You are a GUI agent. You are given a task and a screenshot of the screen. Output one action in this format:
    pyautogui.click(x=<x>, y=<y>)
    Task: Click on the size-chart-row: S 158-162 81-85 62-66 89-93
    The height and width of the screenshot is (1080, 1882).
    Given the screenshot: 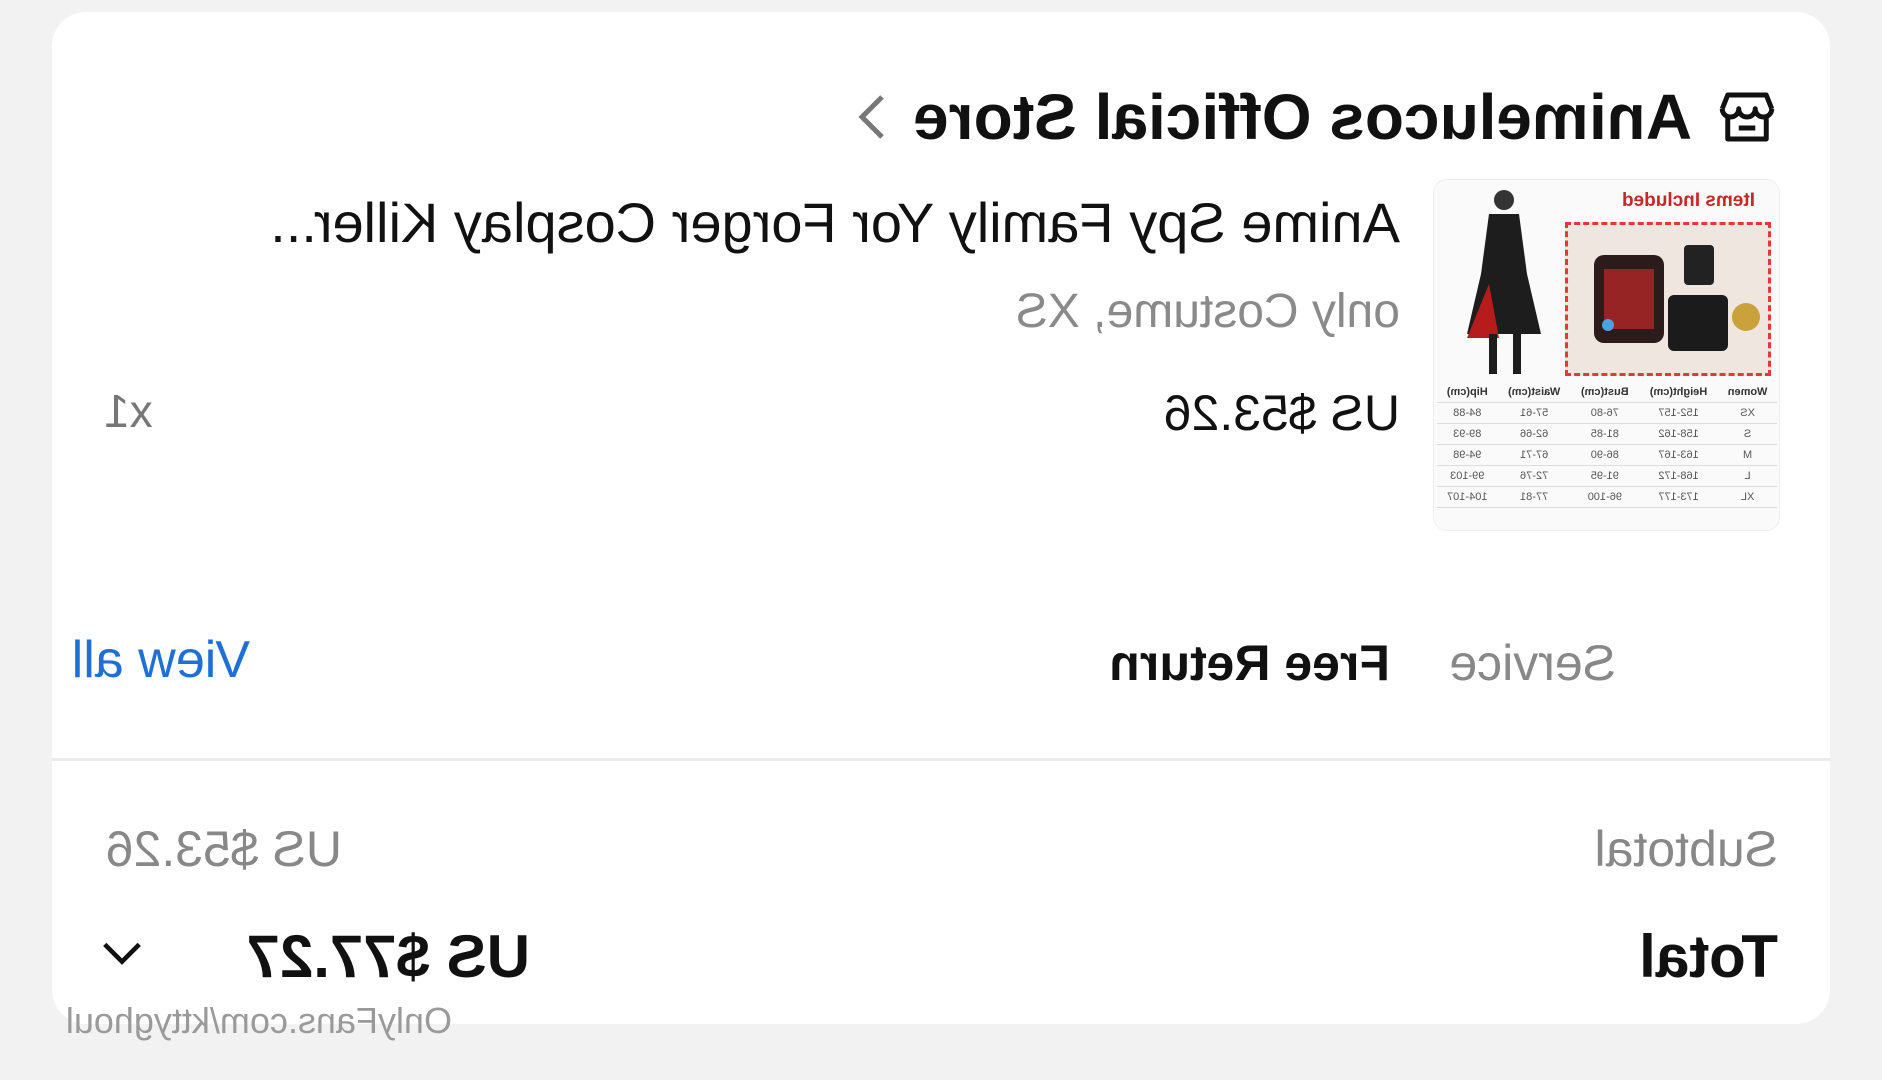 What is the action you would take?
    pyautogui.click(x=1607, y=434)
    